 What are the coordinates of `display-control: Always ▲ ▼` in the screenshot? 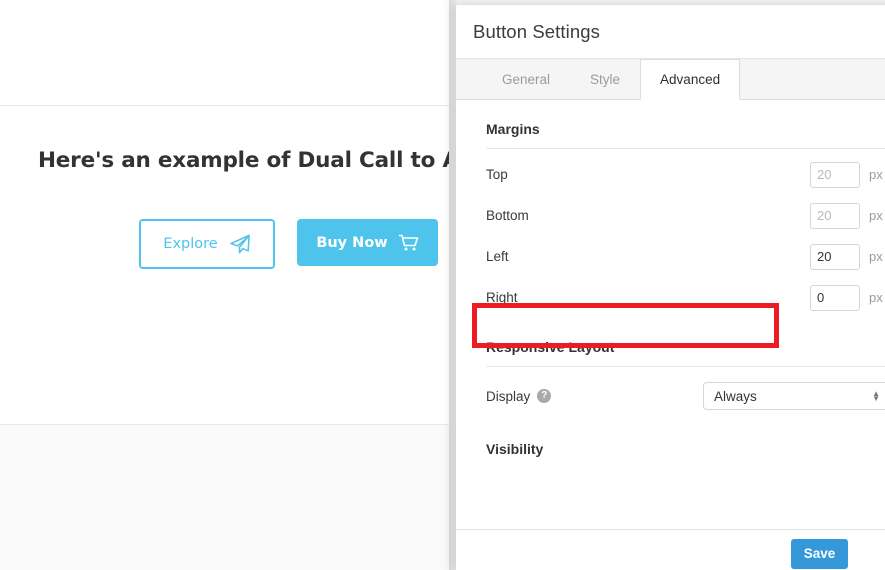 It's located at (794, 396).